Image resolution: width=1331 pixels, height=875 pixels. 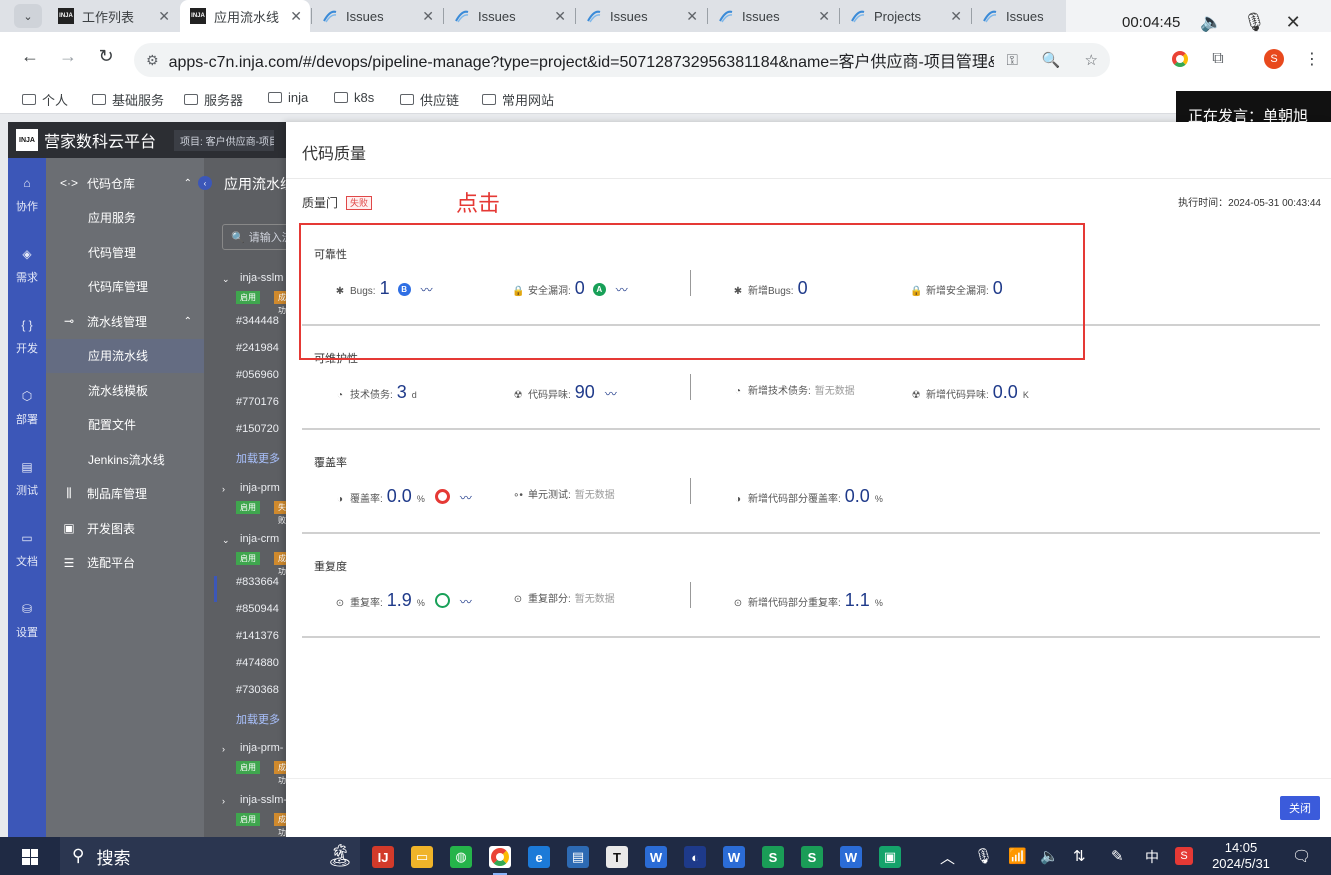 I want to click on pipeline-name: inja-crm, so click(x=259, y=539).